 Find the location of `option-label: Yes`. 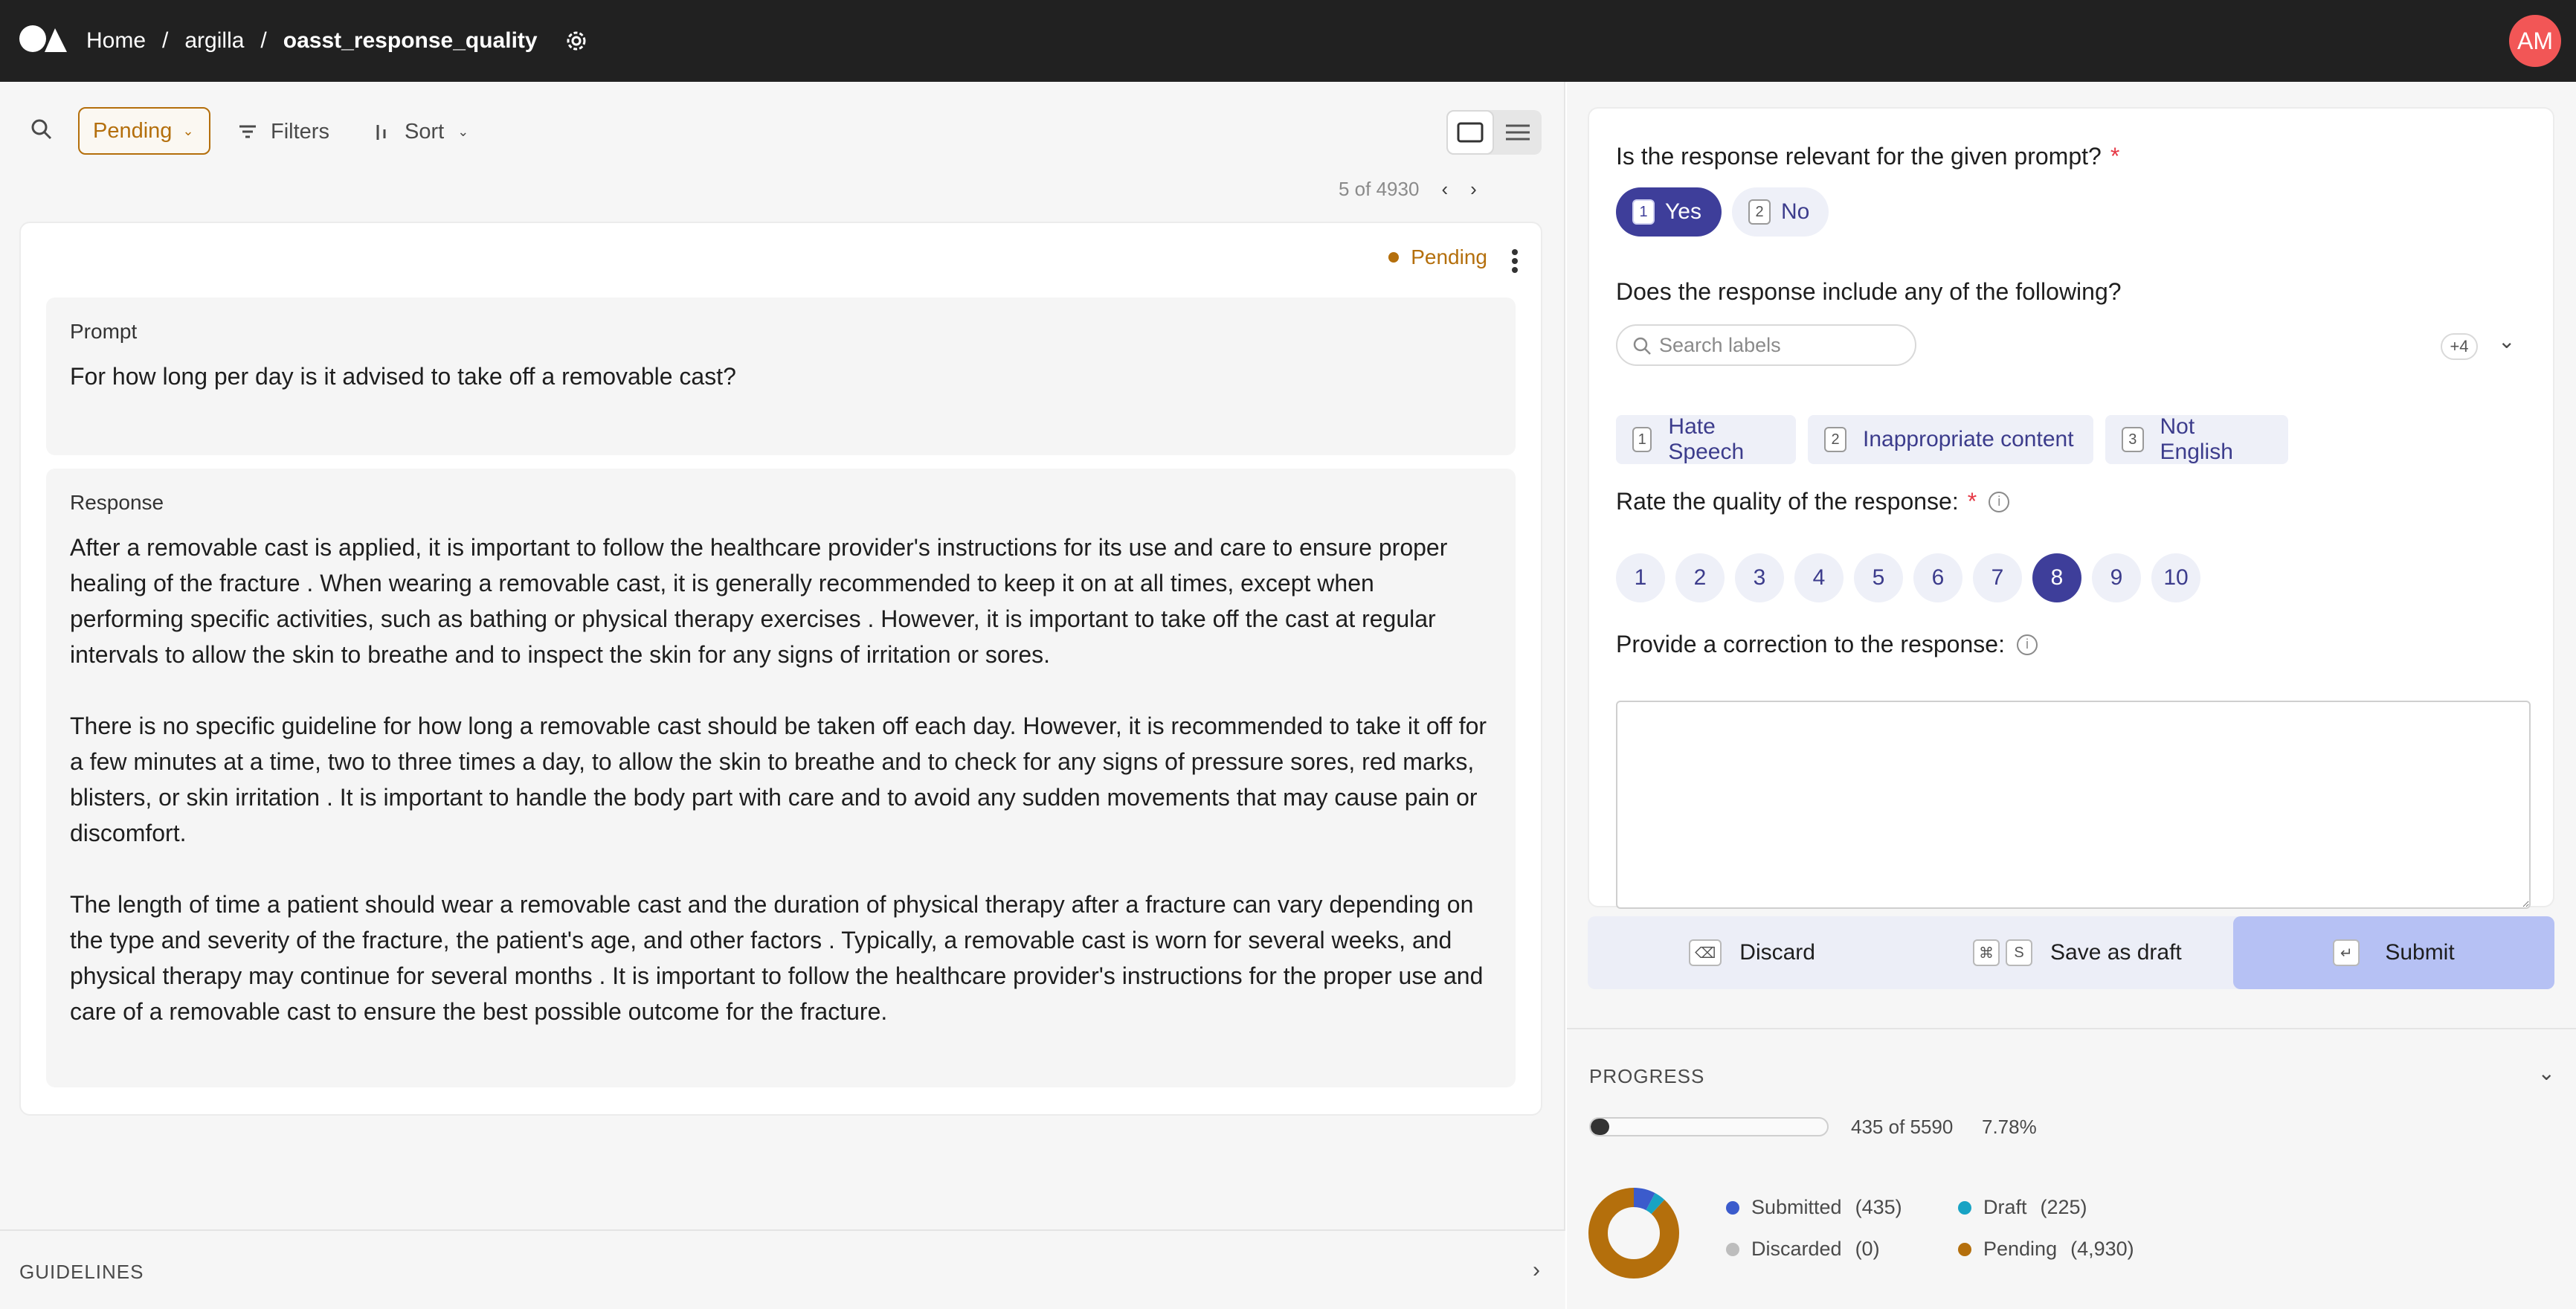

option-label: Yes is located at coordinates (1683, 212).